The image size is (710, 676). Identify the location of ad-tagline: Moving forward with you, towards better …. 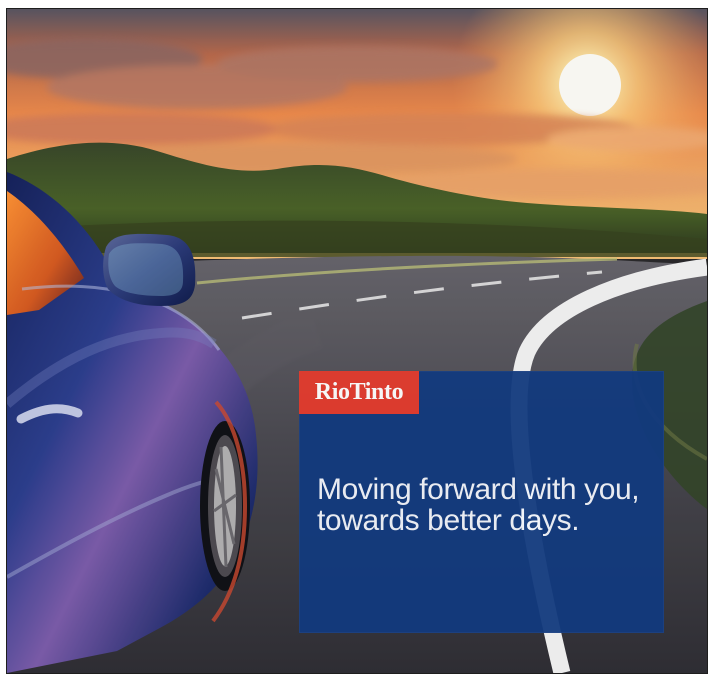
(482, 505).